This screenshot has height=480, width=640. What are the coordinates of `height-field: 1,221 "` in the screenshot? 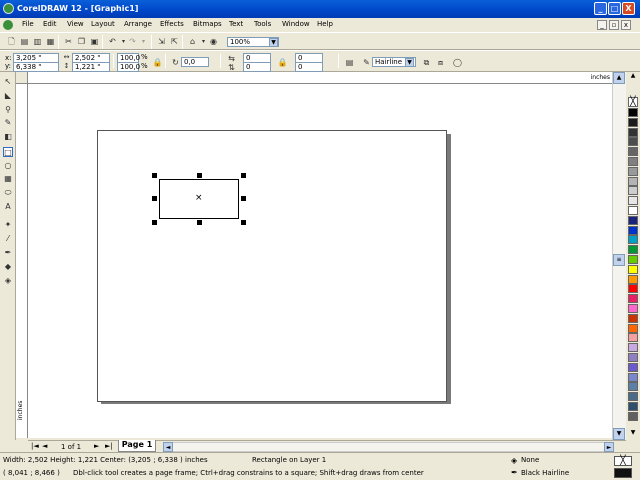 It's located at (91, 67).